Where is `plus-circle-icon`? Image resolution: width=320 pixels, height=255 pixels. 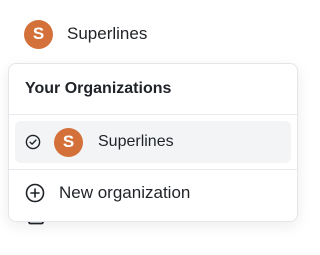
plus-circle-icon is located at coordinates (35, 193).